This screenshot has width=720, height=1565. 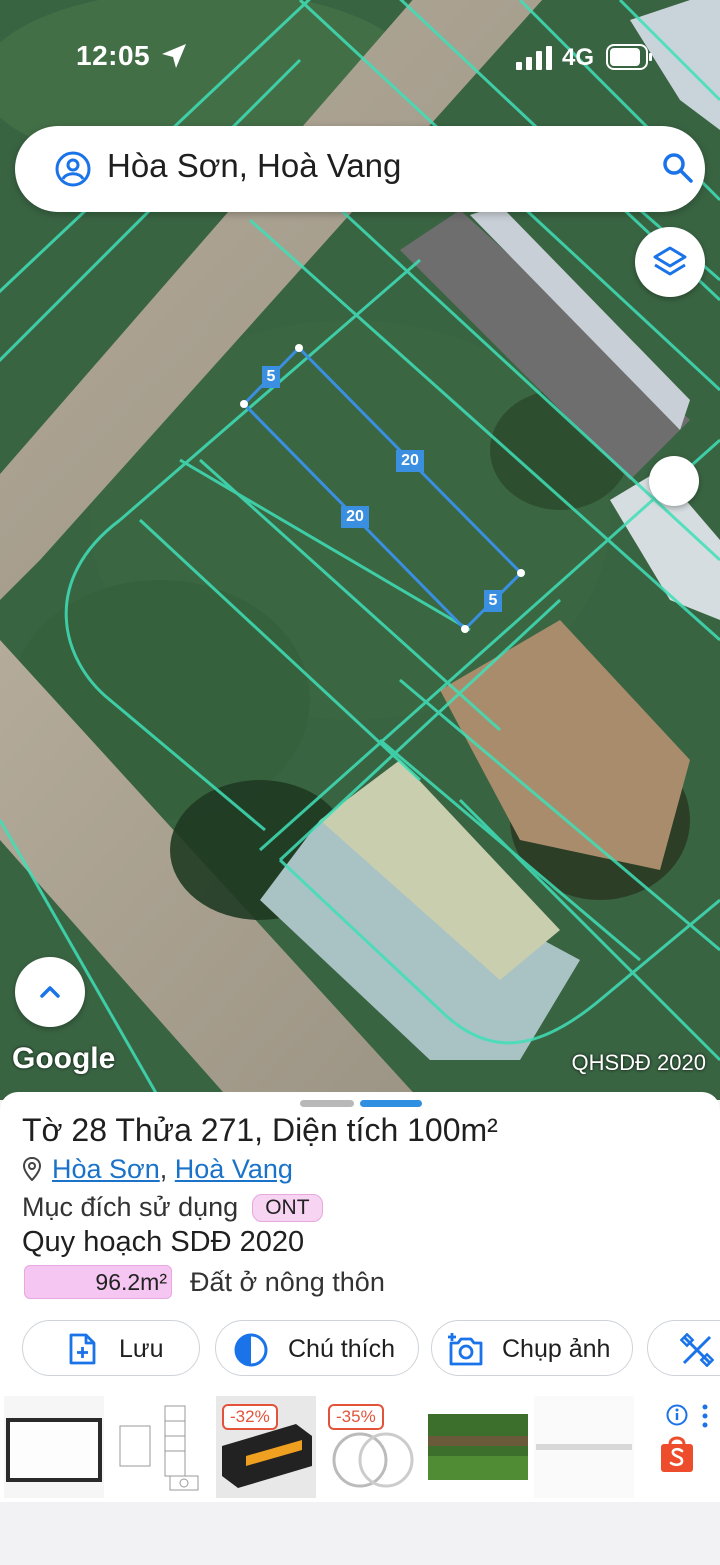 I want to click on ad-product-blueprint, so click(x=160, y=1447).